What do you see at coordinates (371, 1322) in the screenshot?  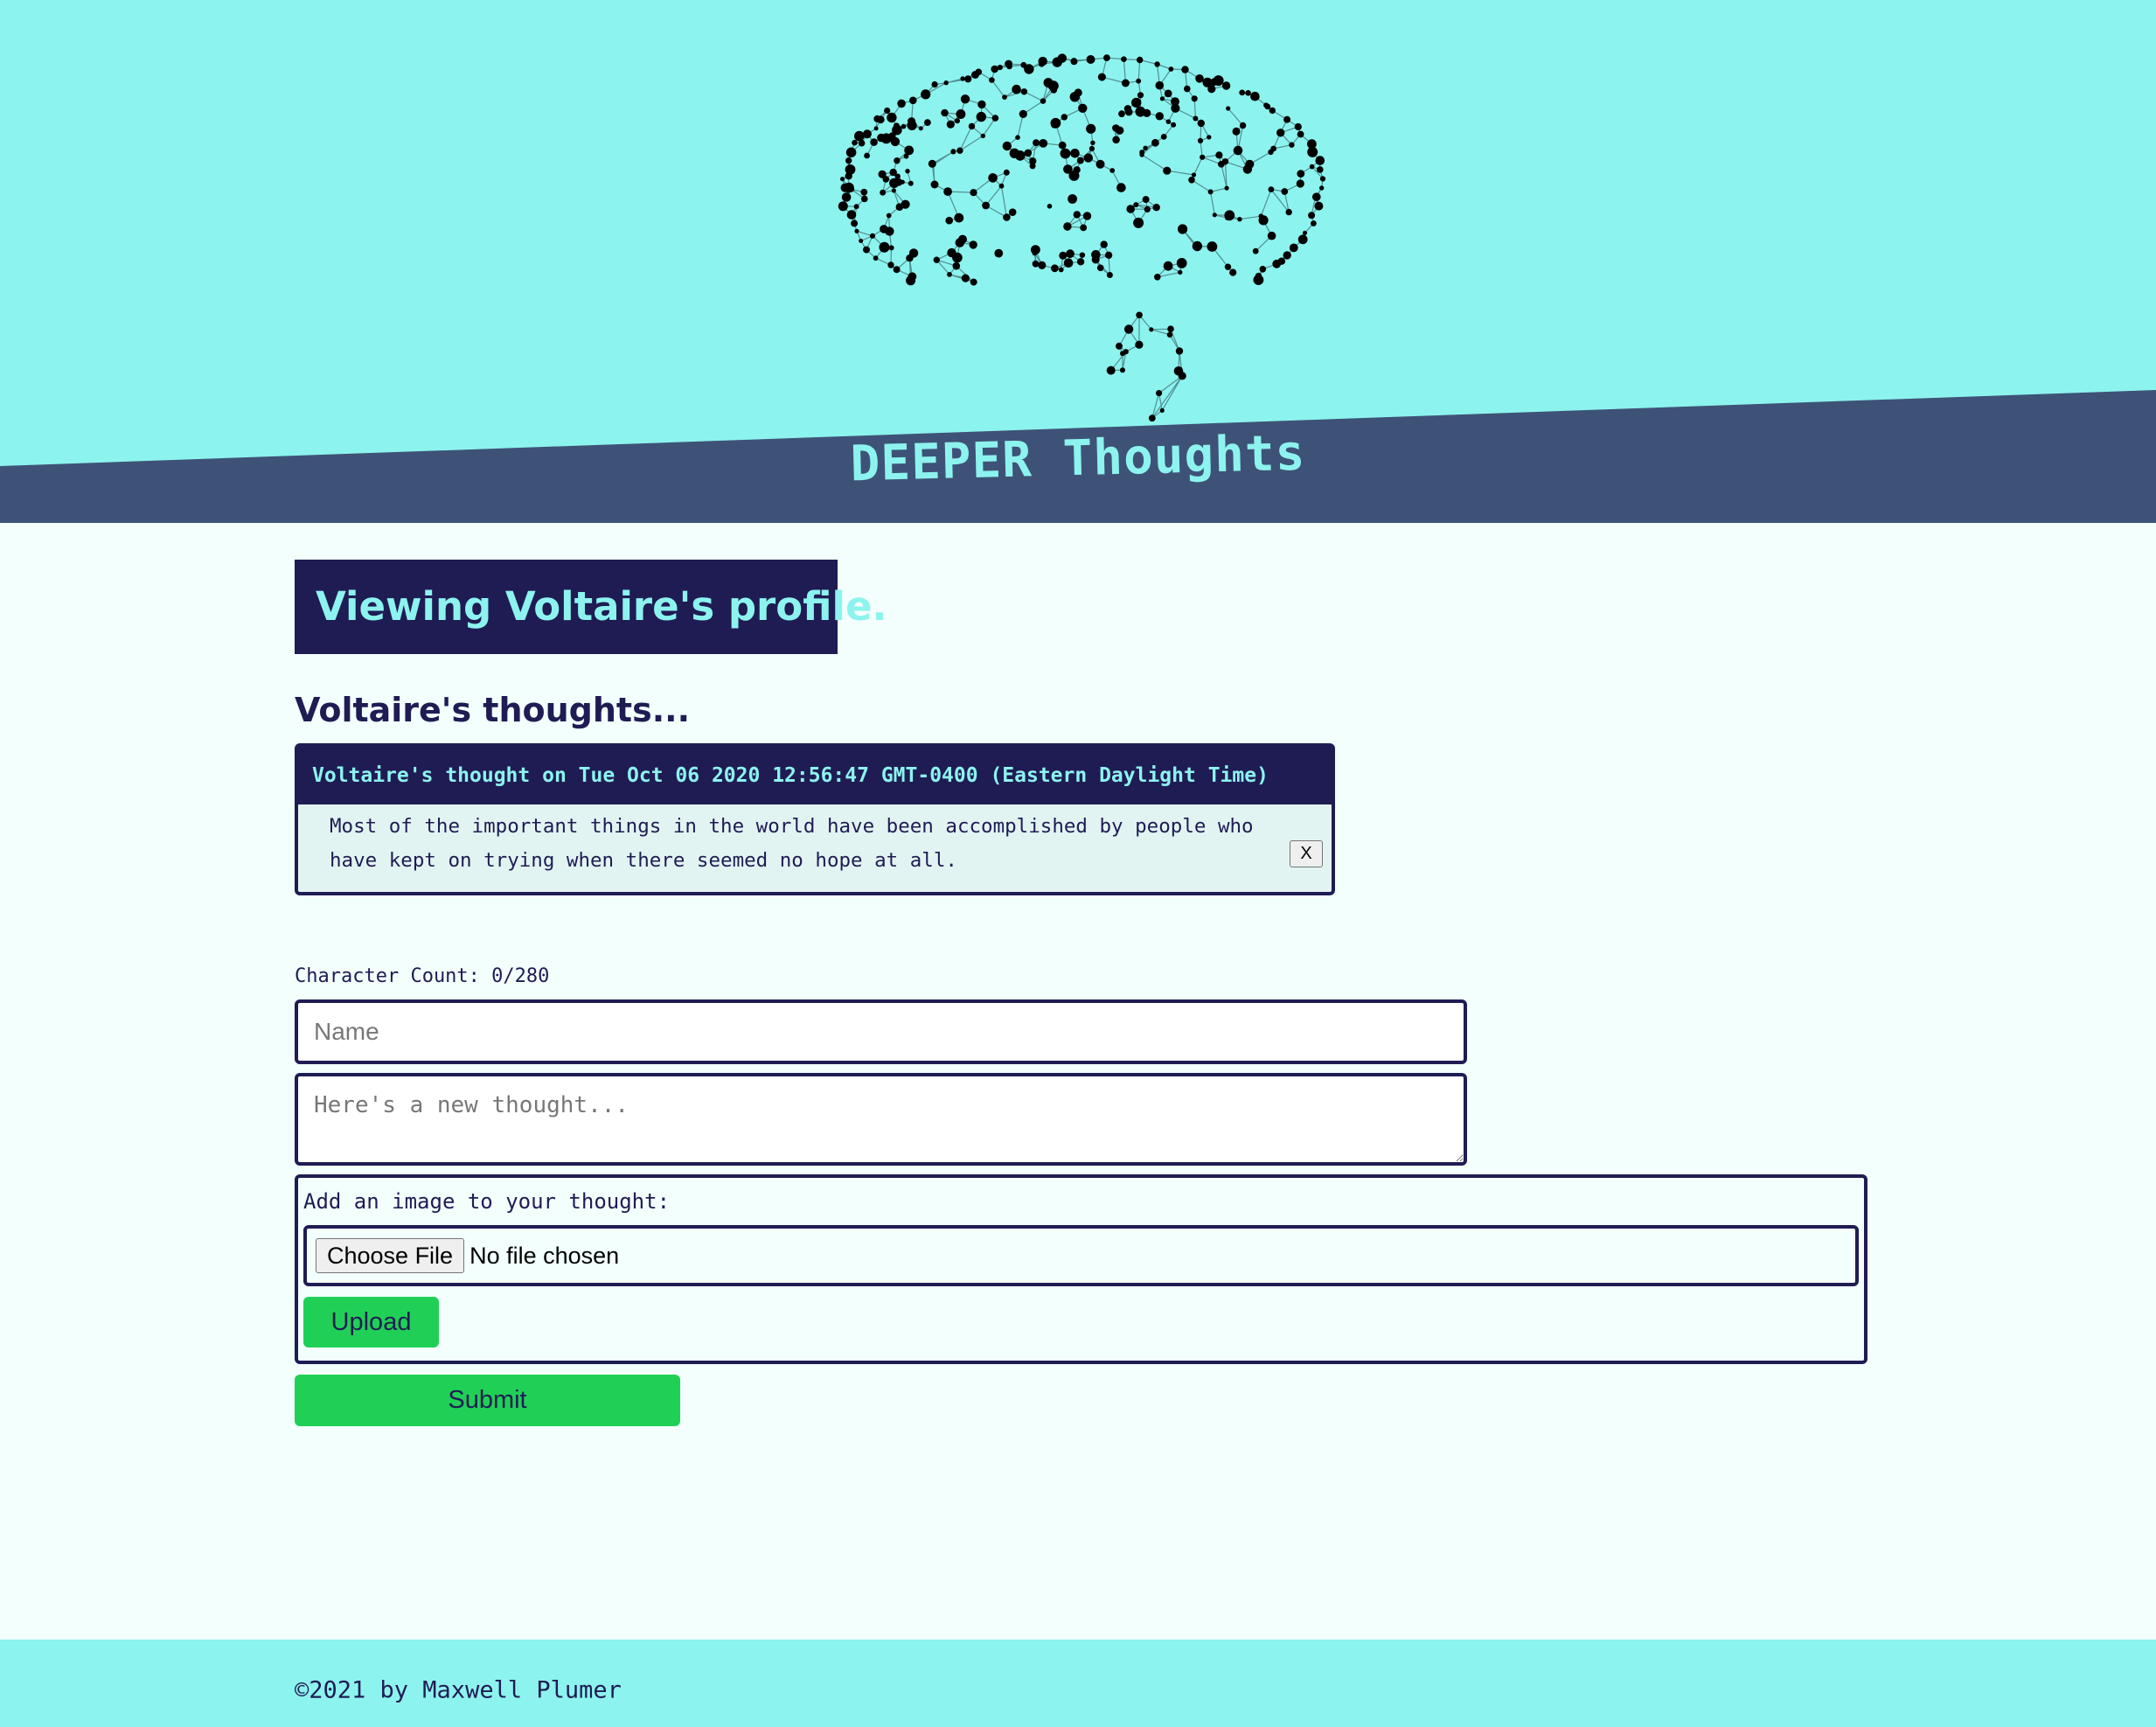 I see `upload-button: Upload` at bounding box center [371, 1322].